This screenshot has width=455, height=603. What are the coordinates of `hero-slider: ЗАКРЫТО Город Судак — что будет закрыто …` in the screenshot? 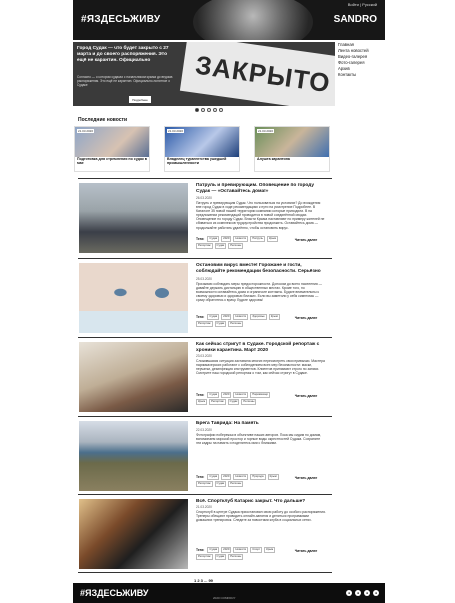 It's located at (204, 74).